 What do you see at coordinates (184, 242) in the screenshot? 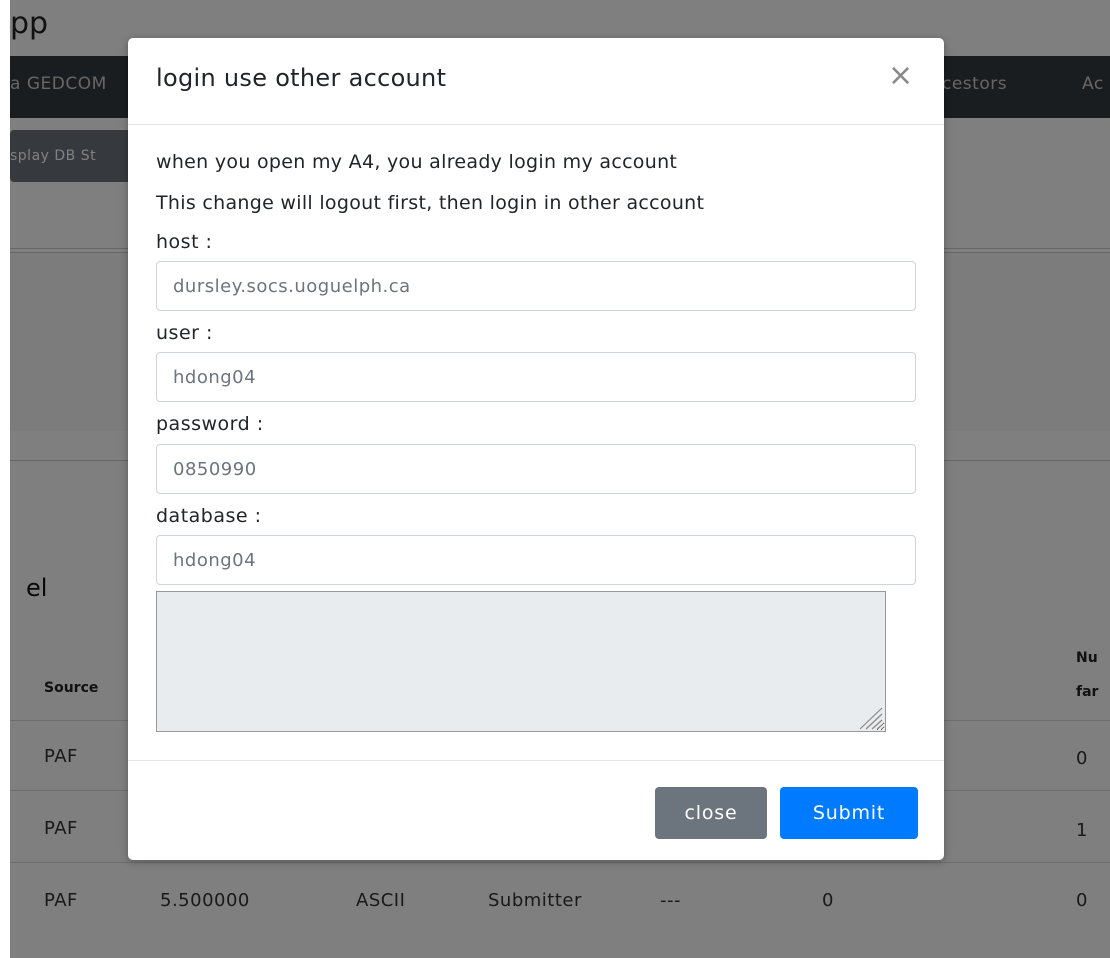
I see `host-label: host :` at bounding box center [184, 242].